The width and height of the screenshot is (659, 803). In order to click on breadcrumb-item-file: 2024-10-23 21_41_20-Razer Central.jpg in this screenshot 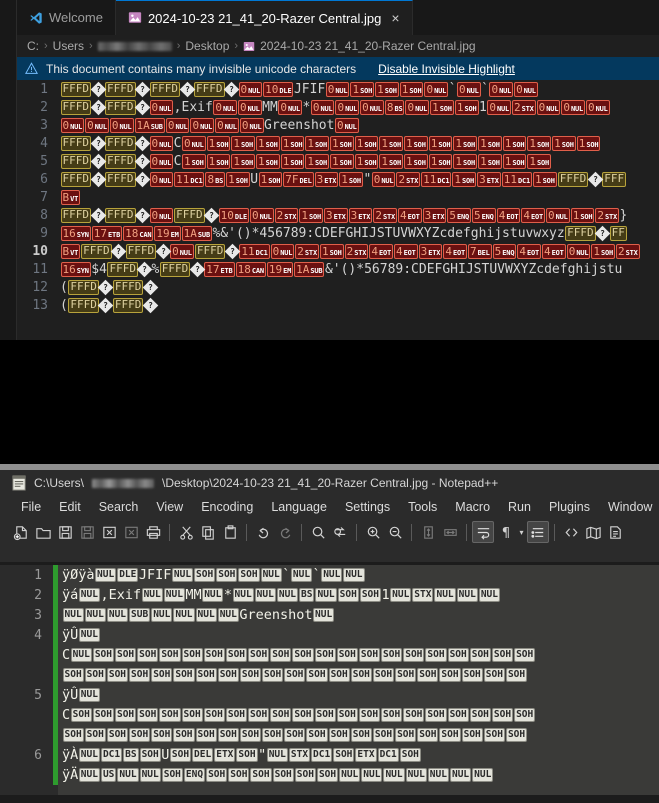, I will do `click(367, 46)`.